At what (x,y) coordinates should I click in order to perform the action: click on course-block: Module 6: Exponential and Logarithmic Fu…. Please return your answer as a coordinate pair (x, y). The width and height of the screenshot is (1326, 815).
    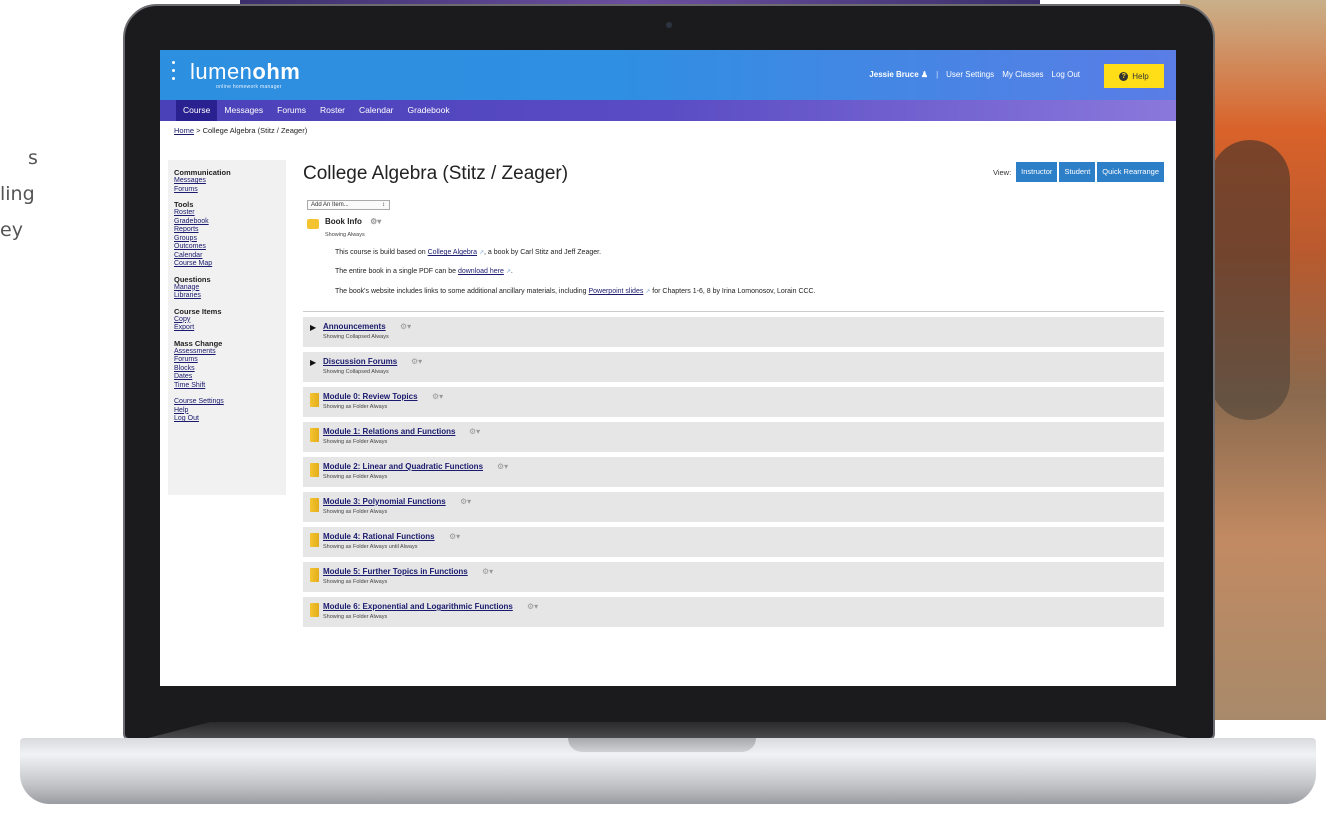
    Looking at the image, I should click on (733, 612).